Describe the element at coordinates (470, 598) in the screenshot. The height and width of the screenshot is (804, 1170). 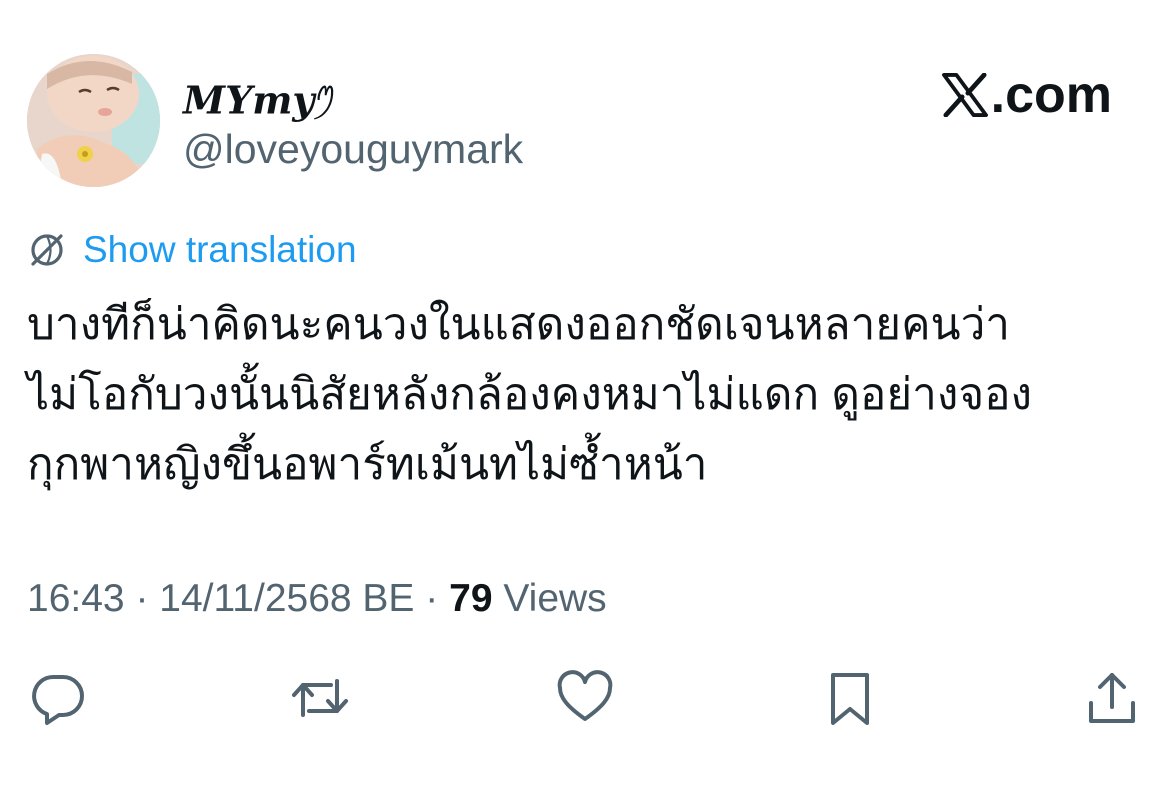
I see `views-count: 79` at that location.